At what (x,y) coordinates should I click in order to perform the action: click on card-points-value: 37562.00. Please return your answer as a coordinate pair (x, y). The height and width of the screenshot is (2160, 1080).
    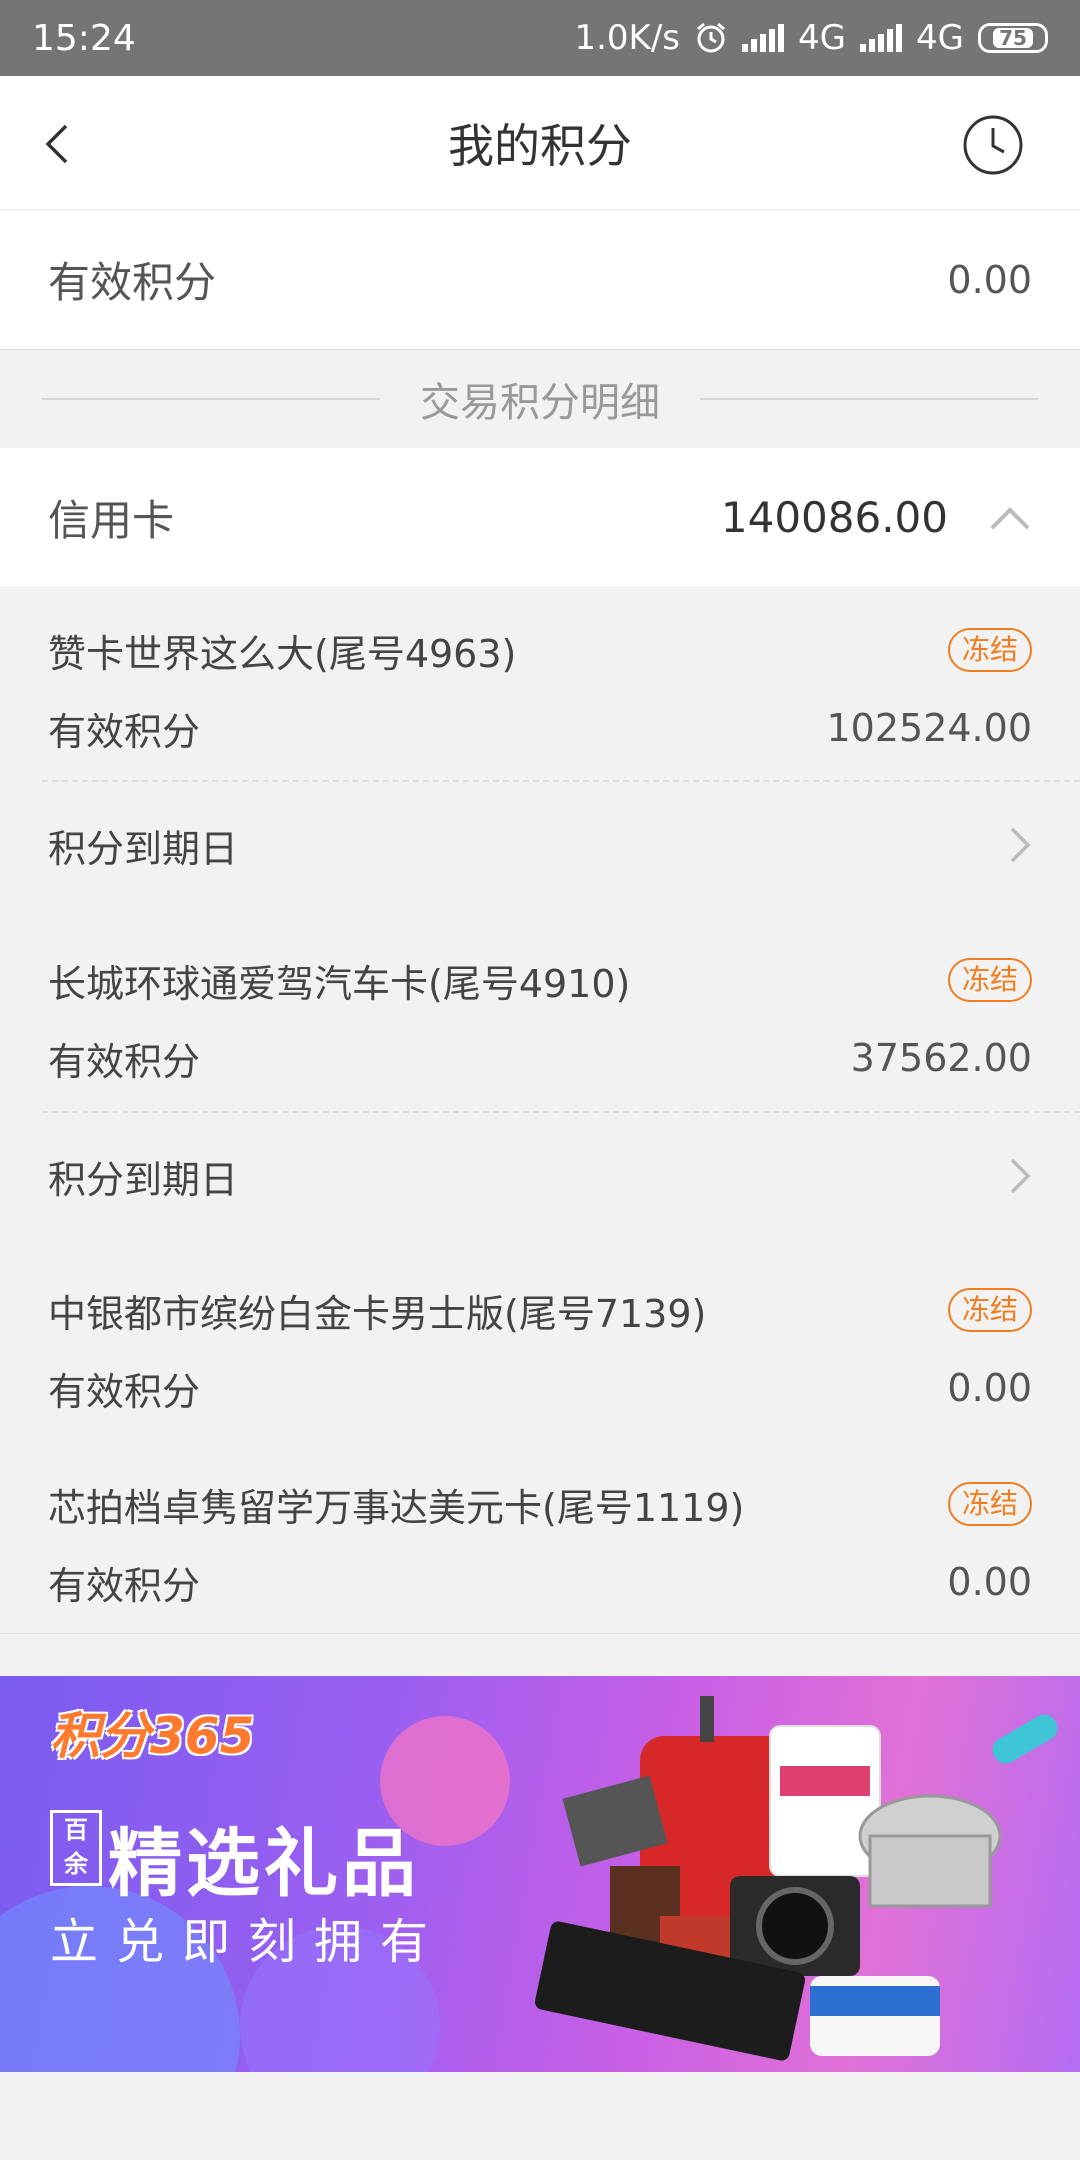
    Looking at the image, I should click on (941, 1058).